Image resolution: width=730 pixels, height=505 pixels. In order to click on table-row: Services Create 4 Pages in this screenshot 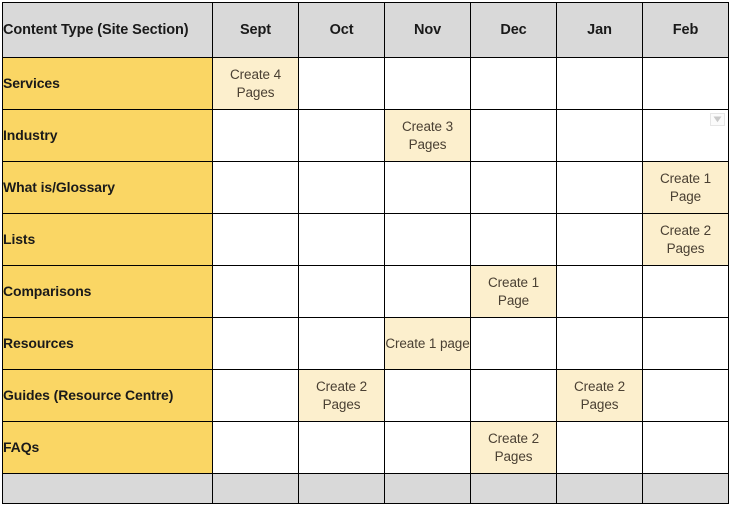, I will do `click(365, 83)`.